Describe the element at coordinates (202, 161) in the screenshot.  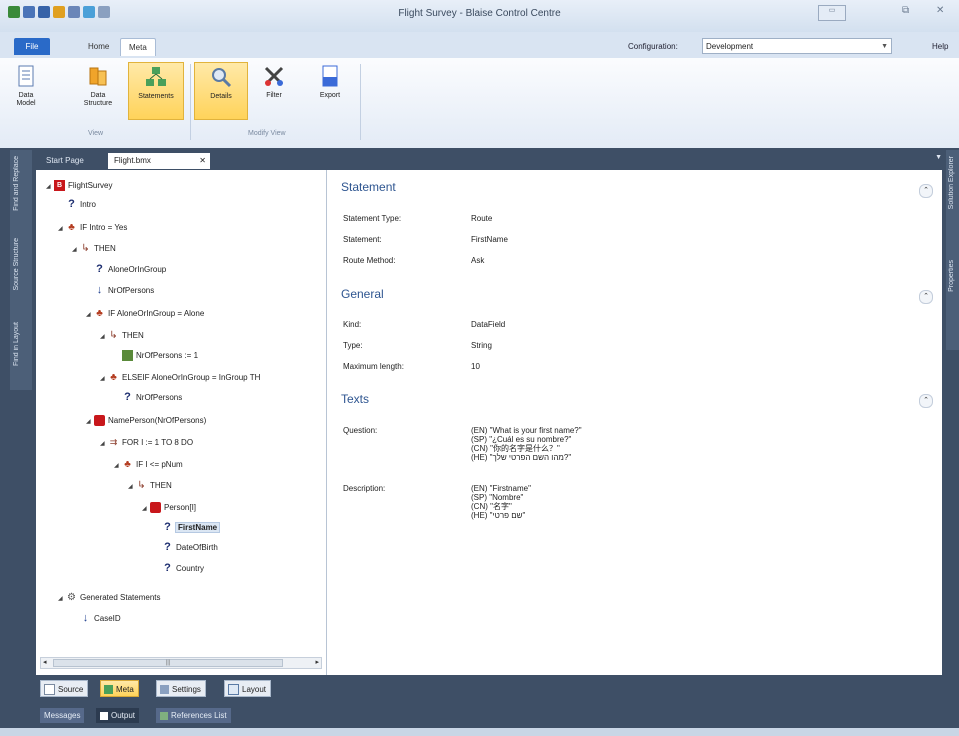
I see `close-icon: ✕` at that location.